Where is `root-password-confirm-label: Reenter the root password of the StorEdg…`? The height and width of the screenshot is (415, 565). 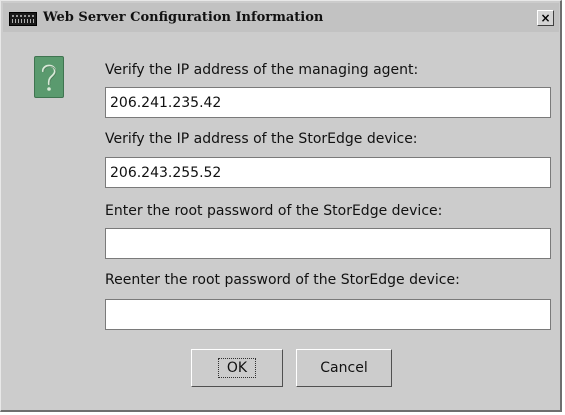
root-password-confirm-label: Reenter the root password of the StorEdg… is located at coordinates (282, 280).